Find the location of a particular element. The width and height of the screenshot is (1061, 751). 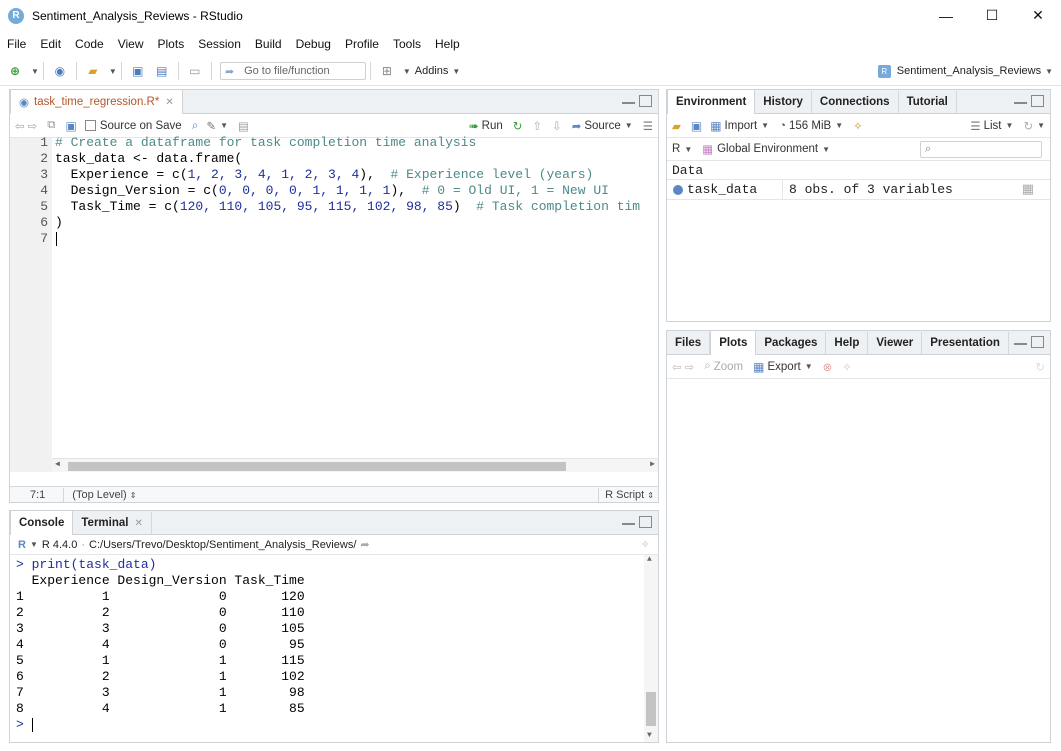

tab-connections: Connections is located at coordinates (855, 102).